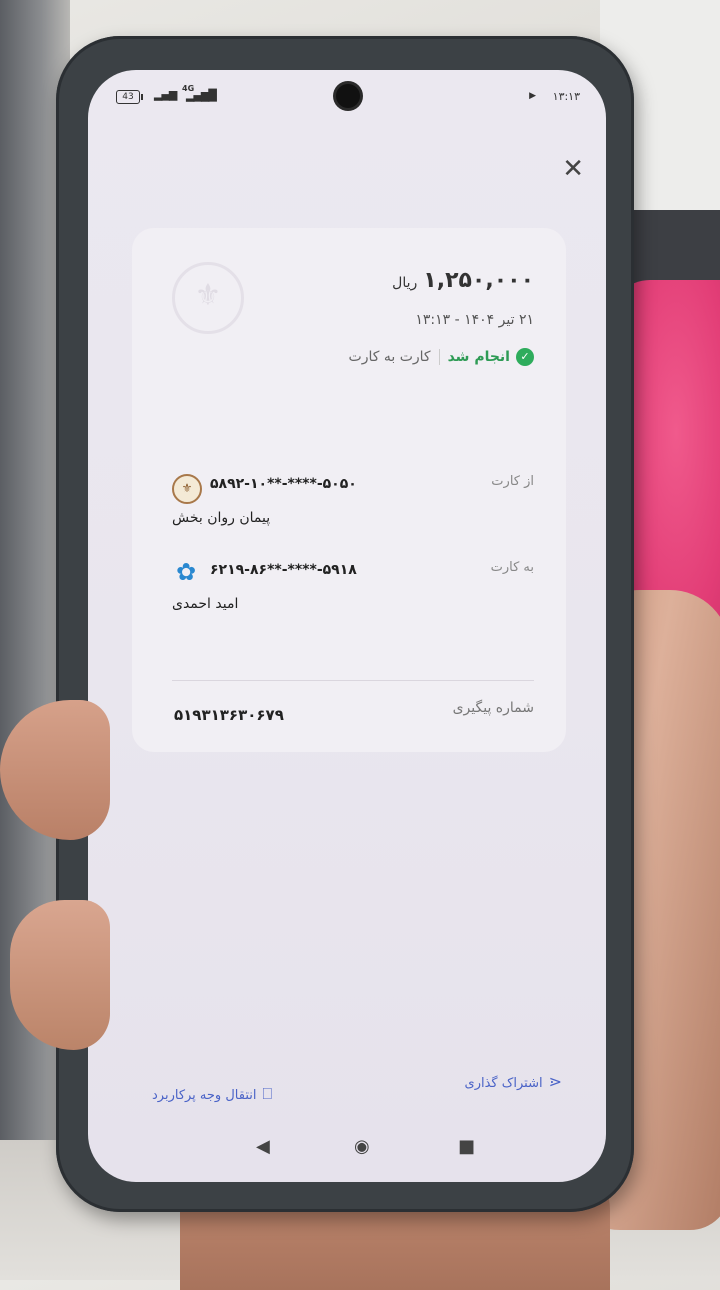 This screenshot has height=1290, width=720. Describe the element at coordinates (267, 1093) in the screenshot. I see `bookmark-icon: ⎕` at that location.